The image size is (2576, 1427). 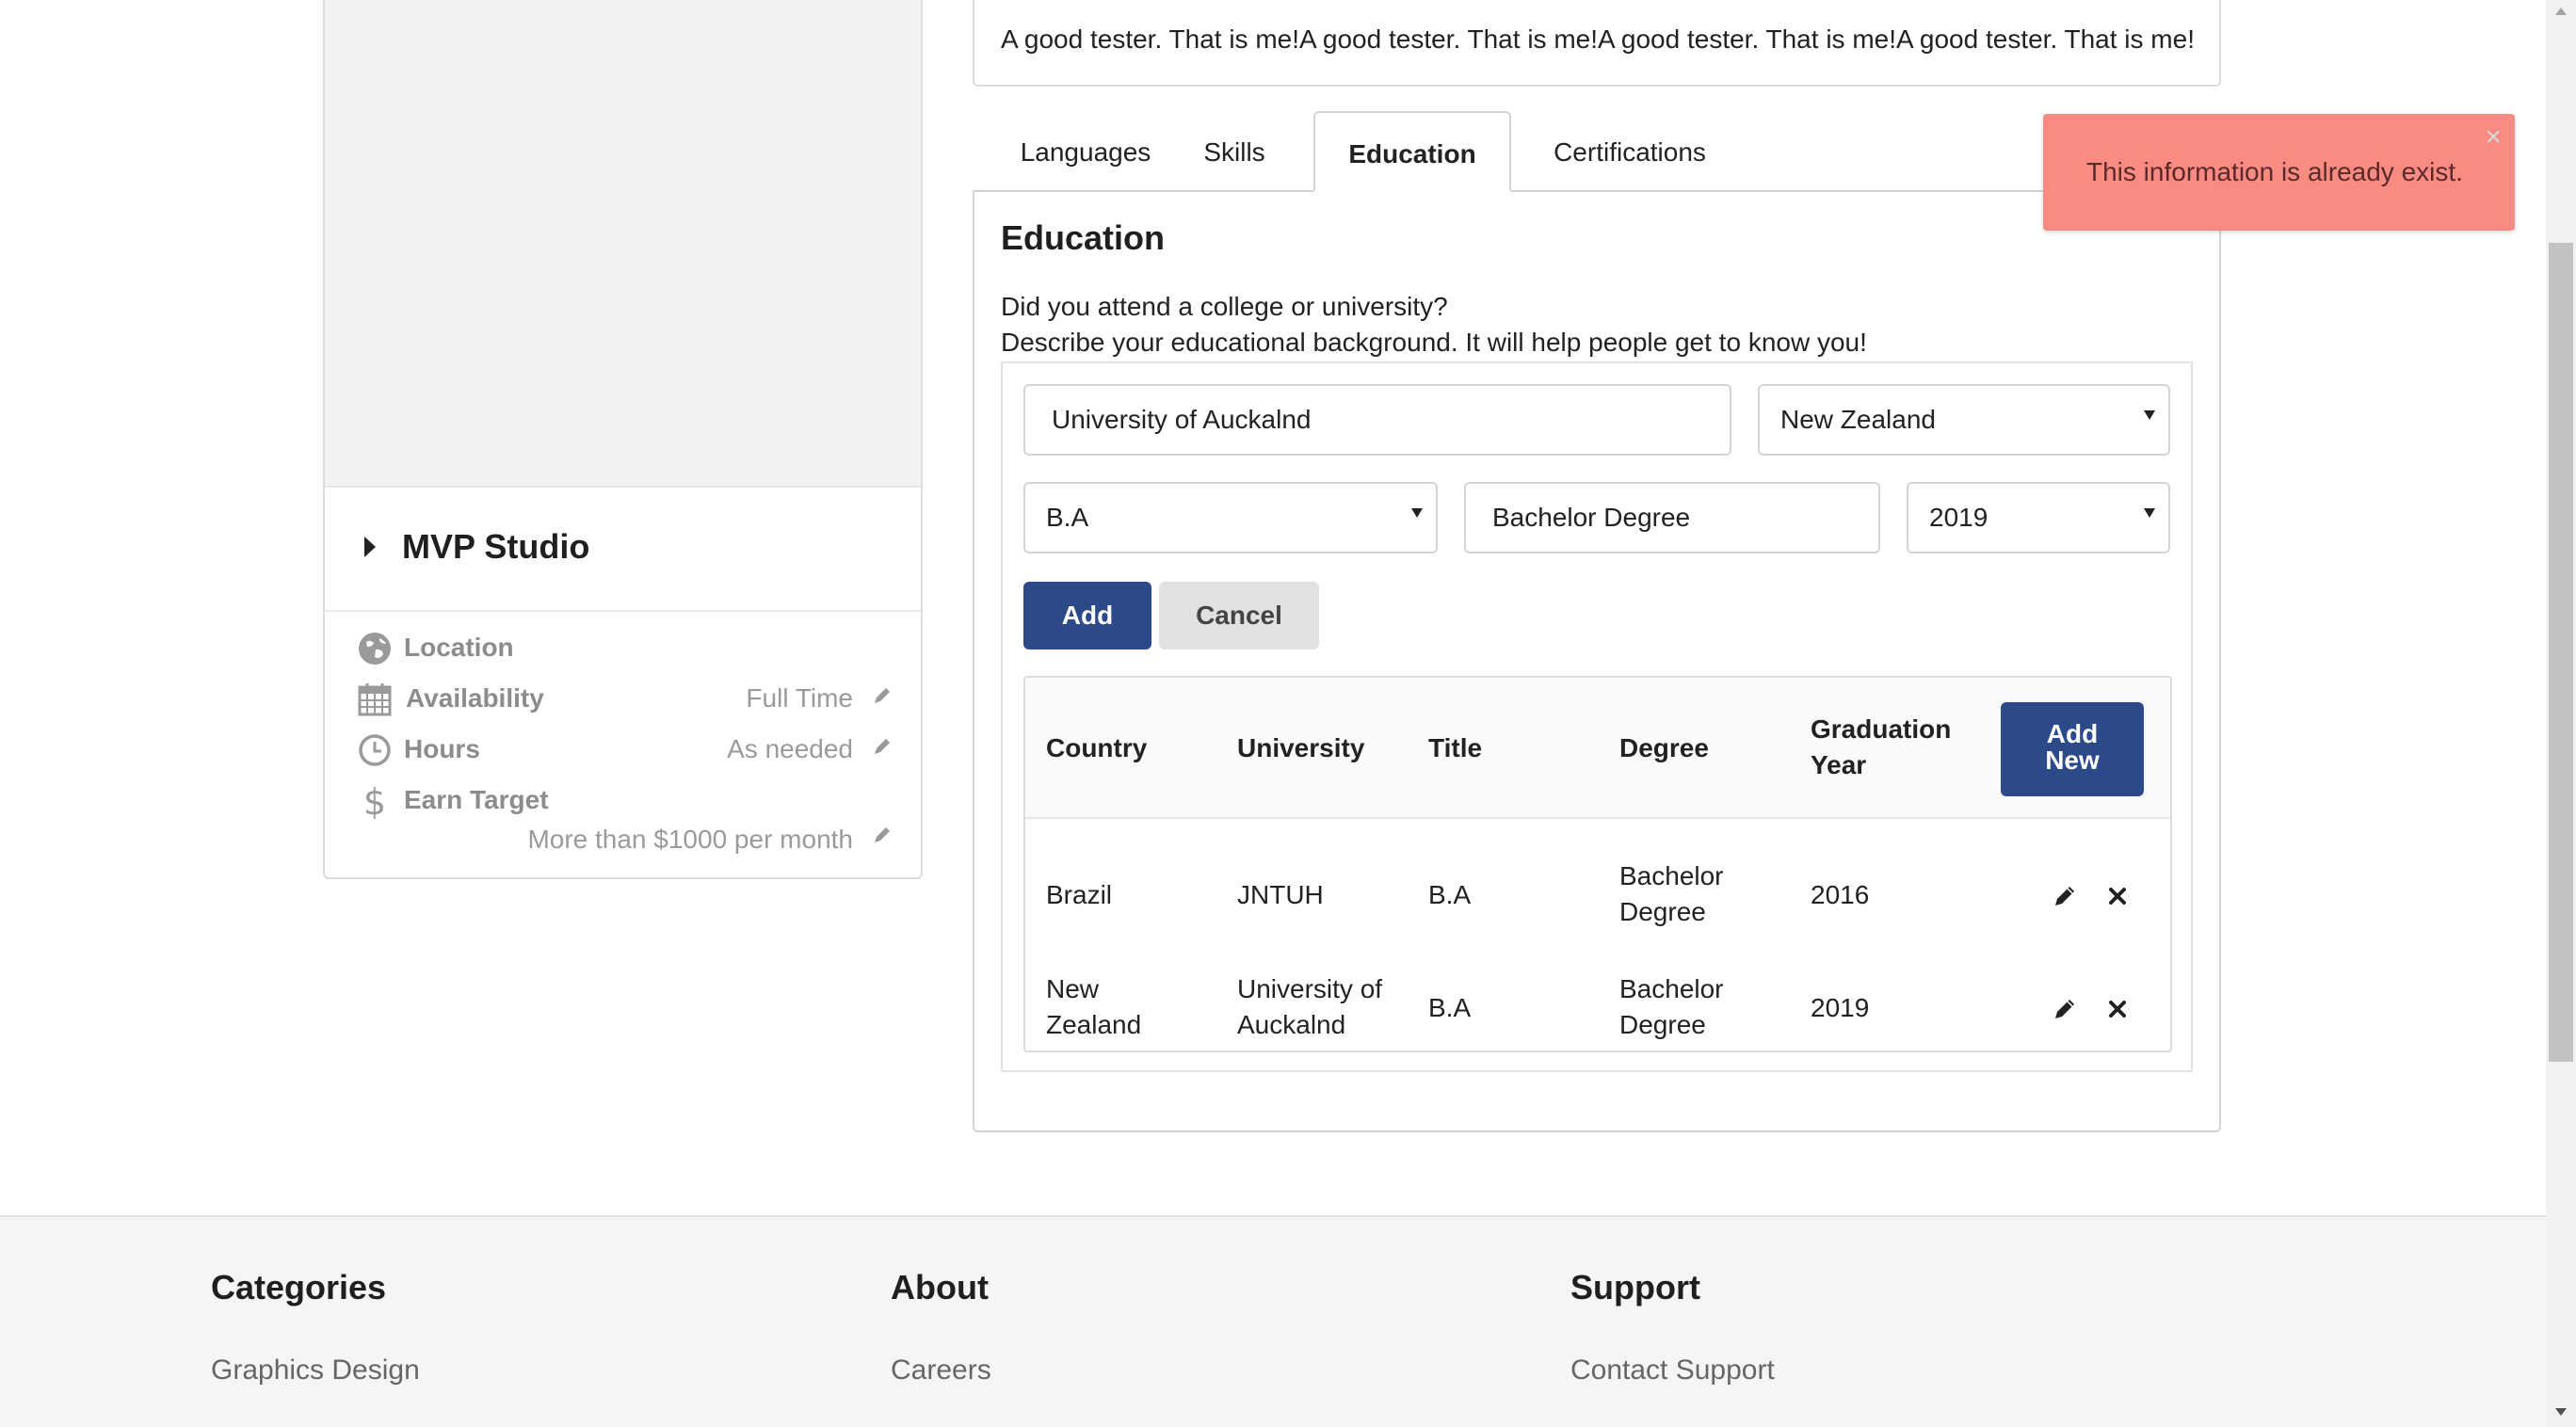 I want to click on footer-link-contact-support: Contact Support, so click(x=1672, y=1371).